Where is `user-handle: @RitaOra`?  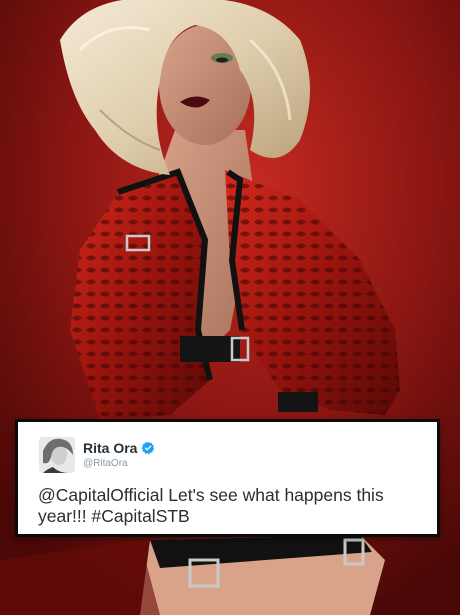
user-handle: @RitaOra is located at coordinates (105, 464).